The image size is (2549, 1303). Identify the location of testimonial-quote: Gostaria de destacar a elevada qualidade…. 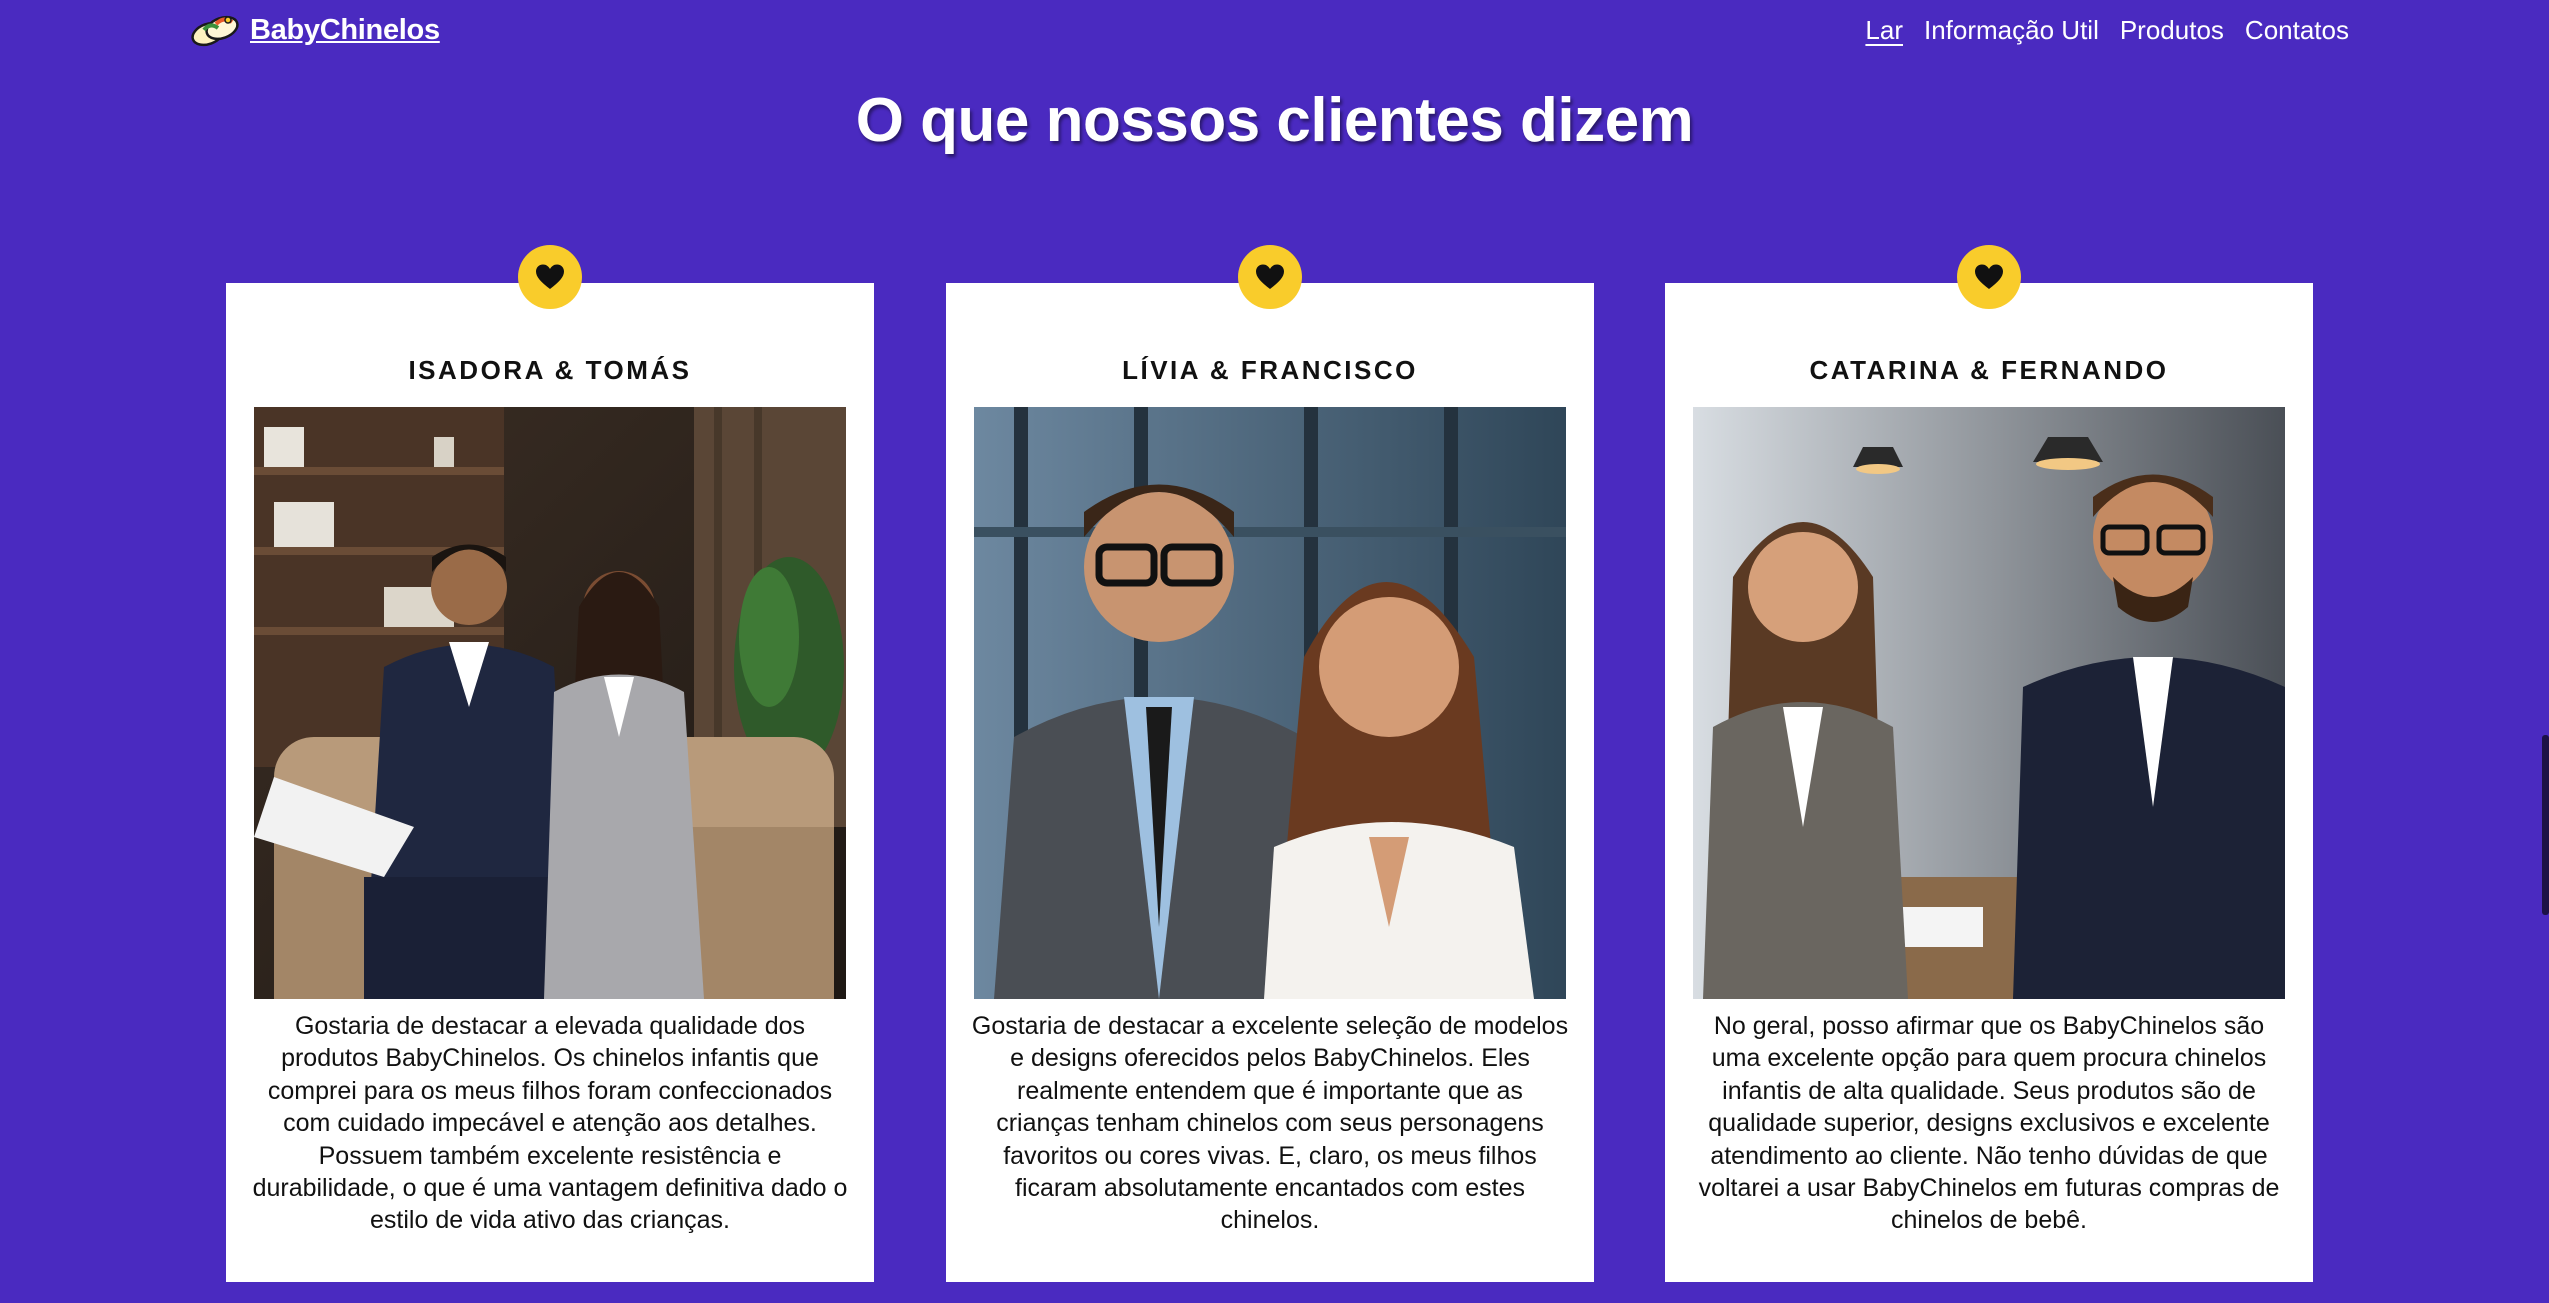
(550, 1123).